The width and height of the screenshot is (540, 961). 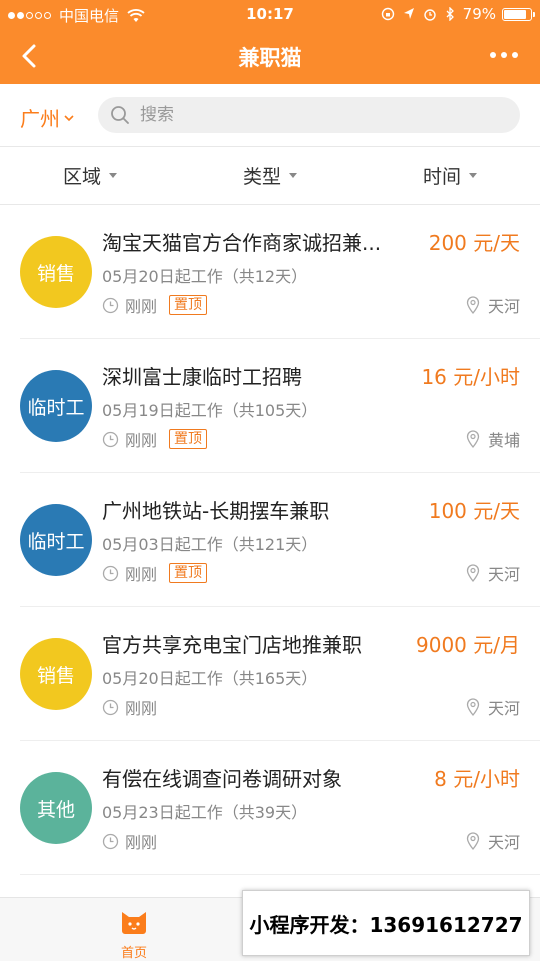 I want to click on job-date: 05月23日起工作（共39天）, so click(x=205, y=812).